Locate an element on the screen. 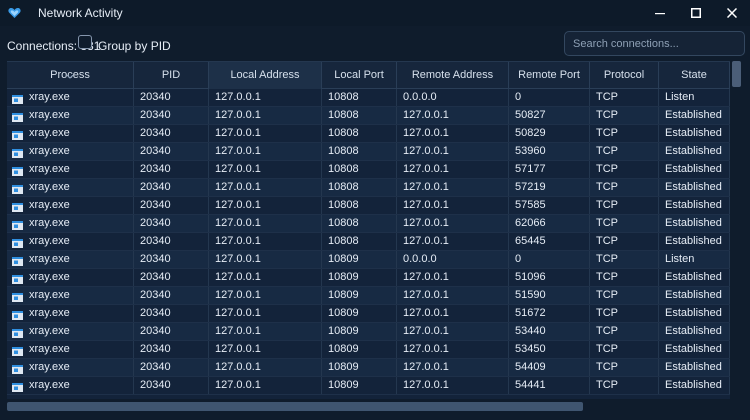 The height and width of the screenshot is (420, 750). column-header-local-port: Local Port is located at coordinates (359, 75).